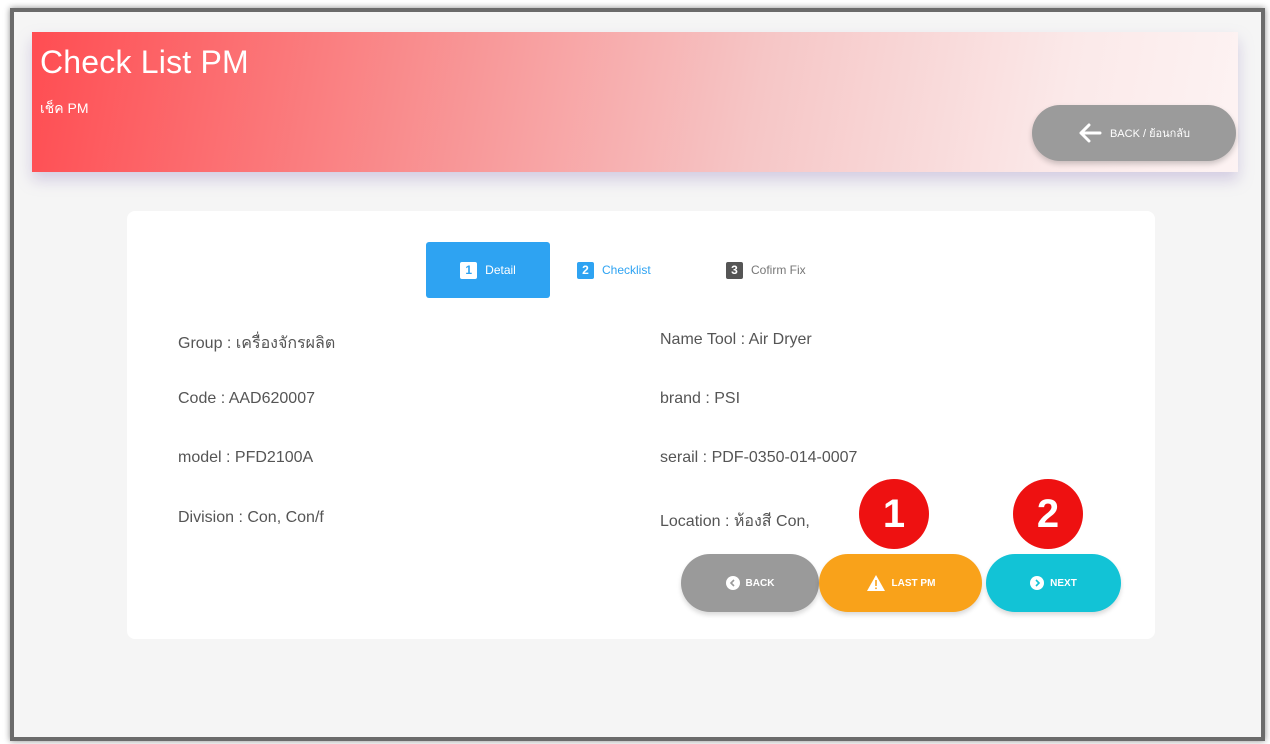 Image resolution: width=1270 pixels, height=744 pixels. What do you see at coordinates (735, 521) in the screenshot?
I see `location-field: Location : ห้องสี Con,` at bounding box center [735, 521].